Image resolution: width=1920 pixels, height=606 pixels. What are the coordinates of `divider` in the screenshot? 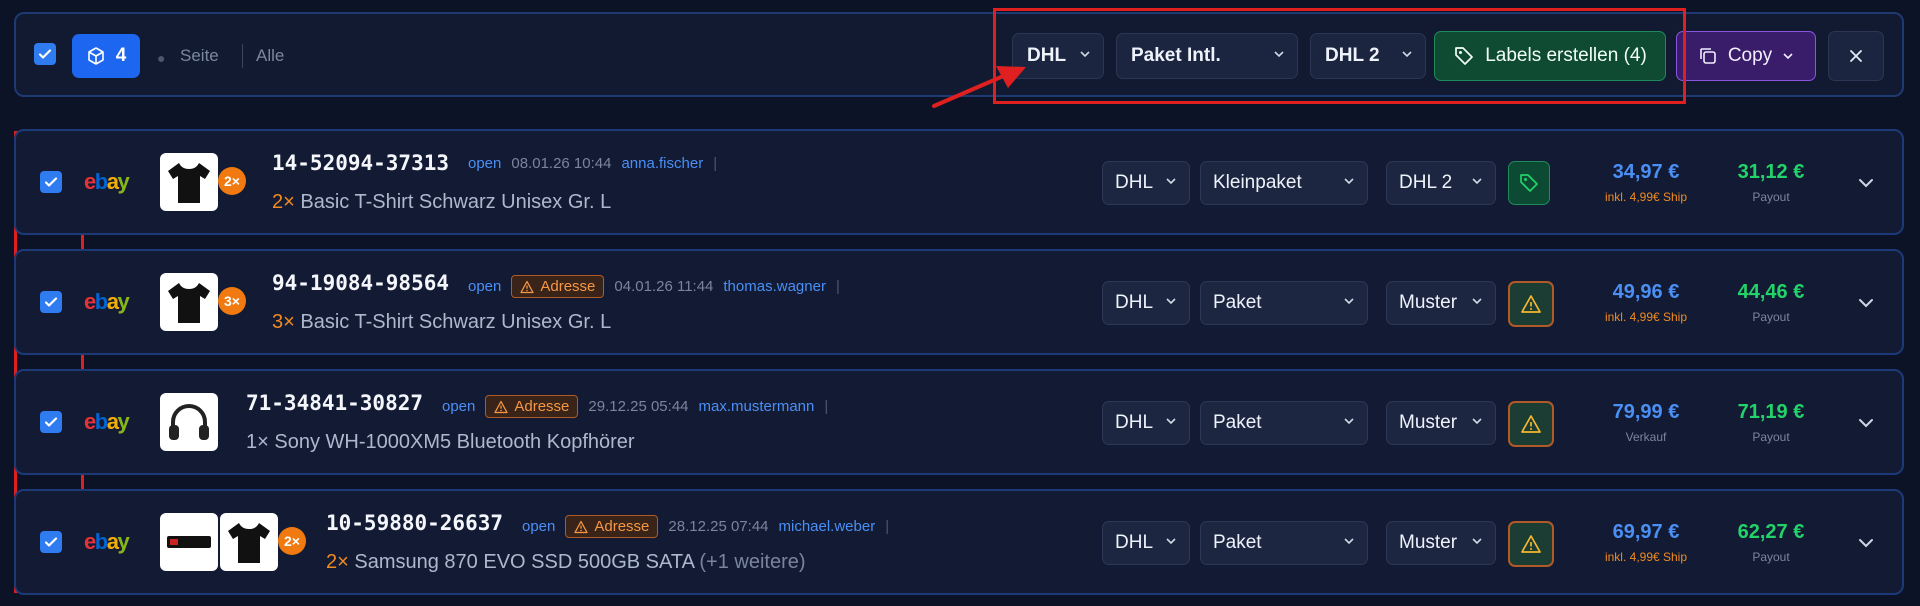 It's located at (242, 56).